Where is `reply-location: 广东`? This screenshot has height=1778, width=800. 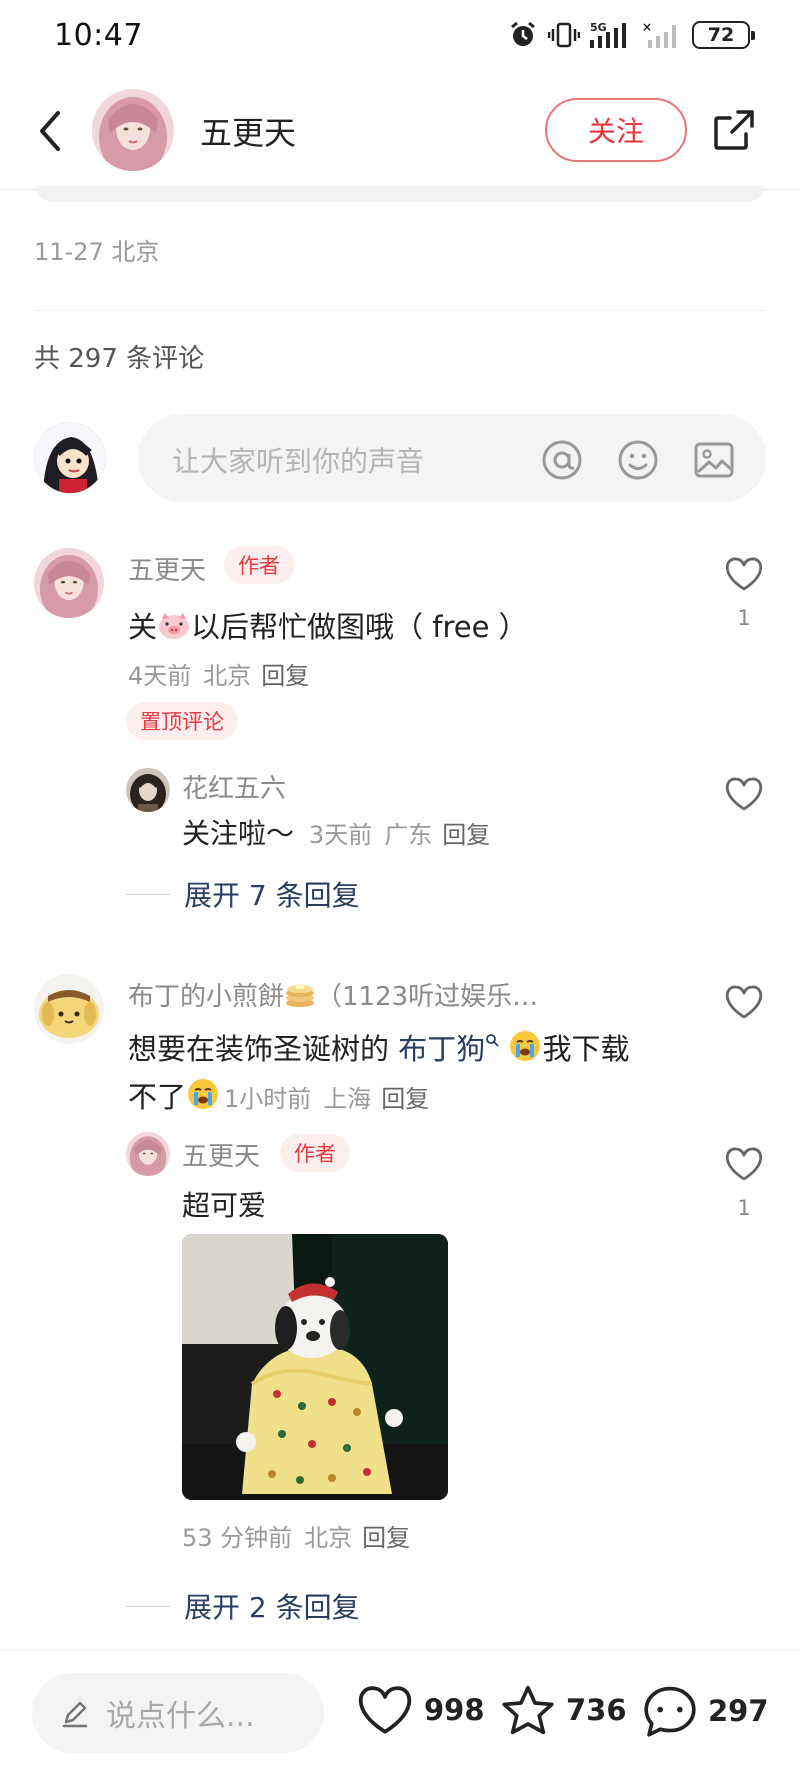
reply-location: 广东 is located at coordinates (408, 835).